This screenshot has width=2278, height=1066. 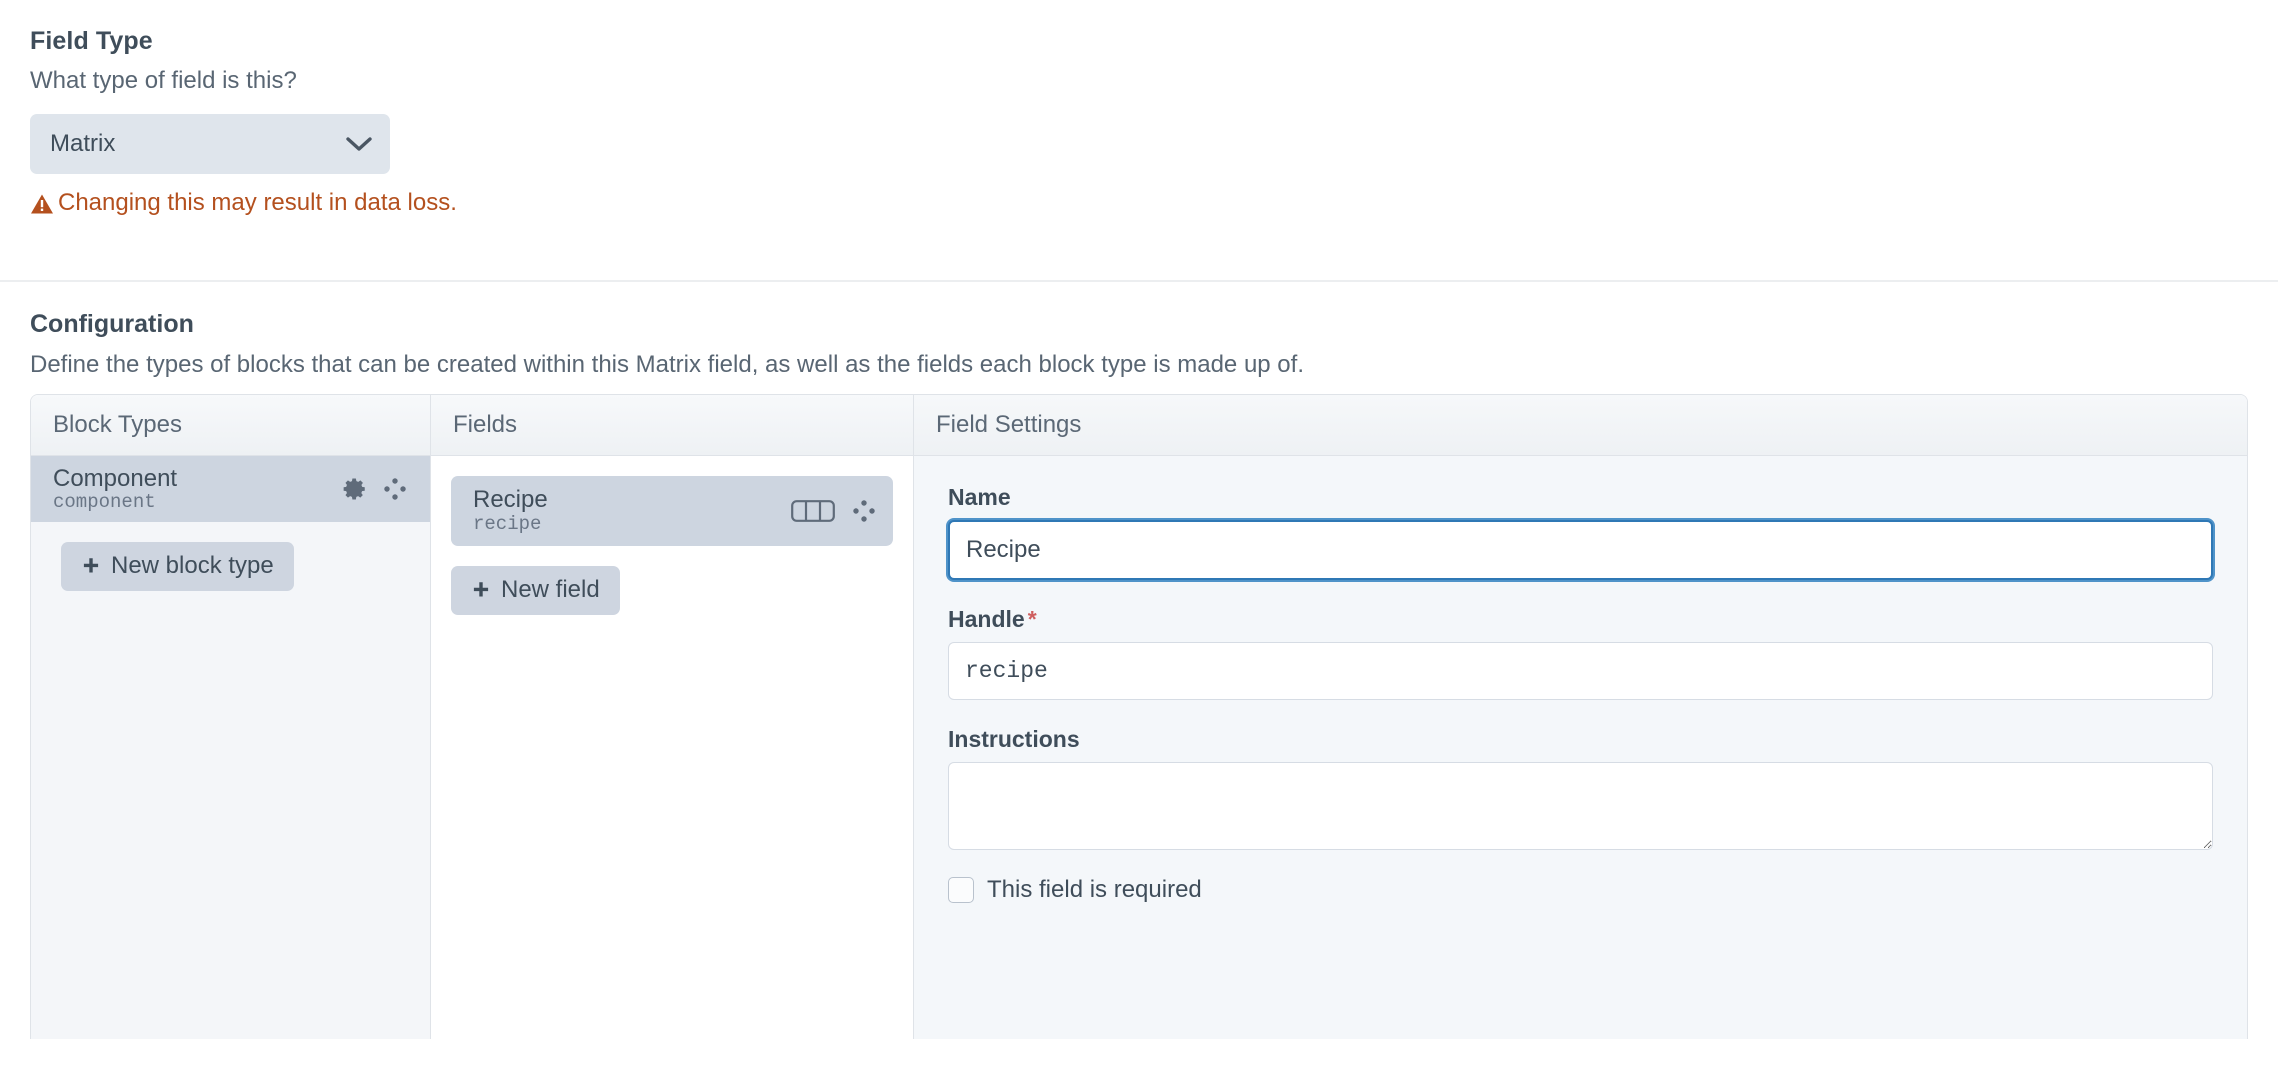 What do you see at coordinates (192, 566) in the screenshot?
I see `new-block-type-label: New block type` at bounding box center [192, 566].